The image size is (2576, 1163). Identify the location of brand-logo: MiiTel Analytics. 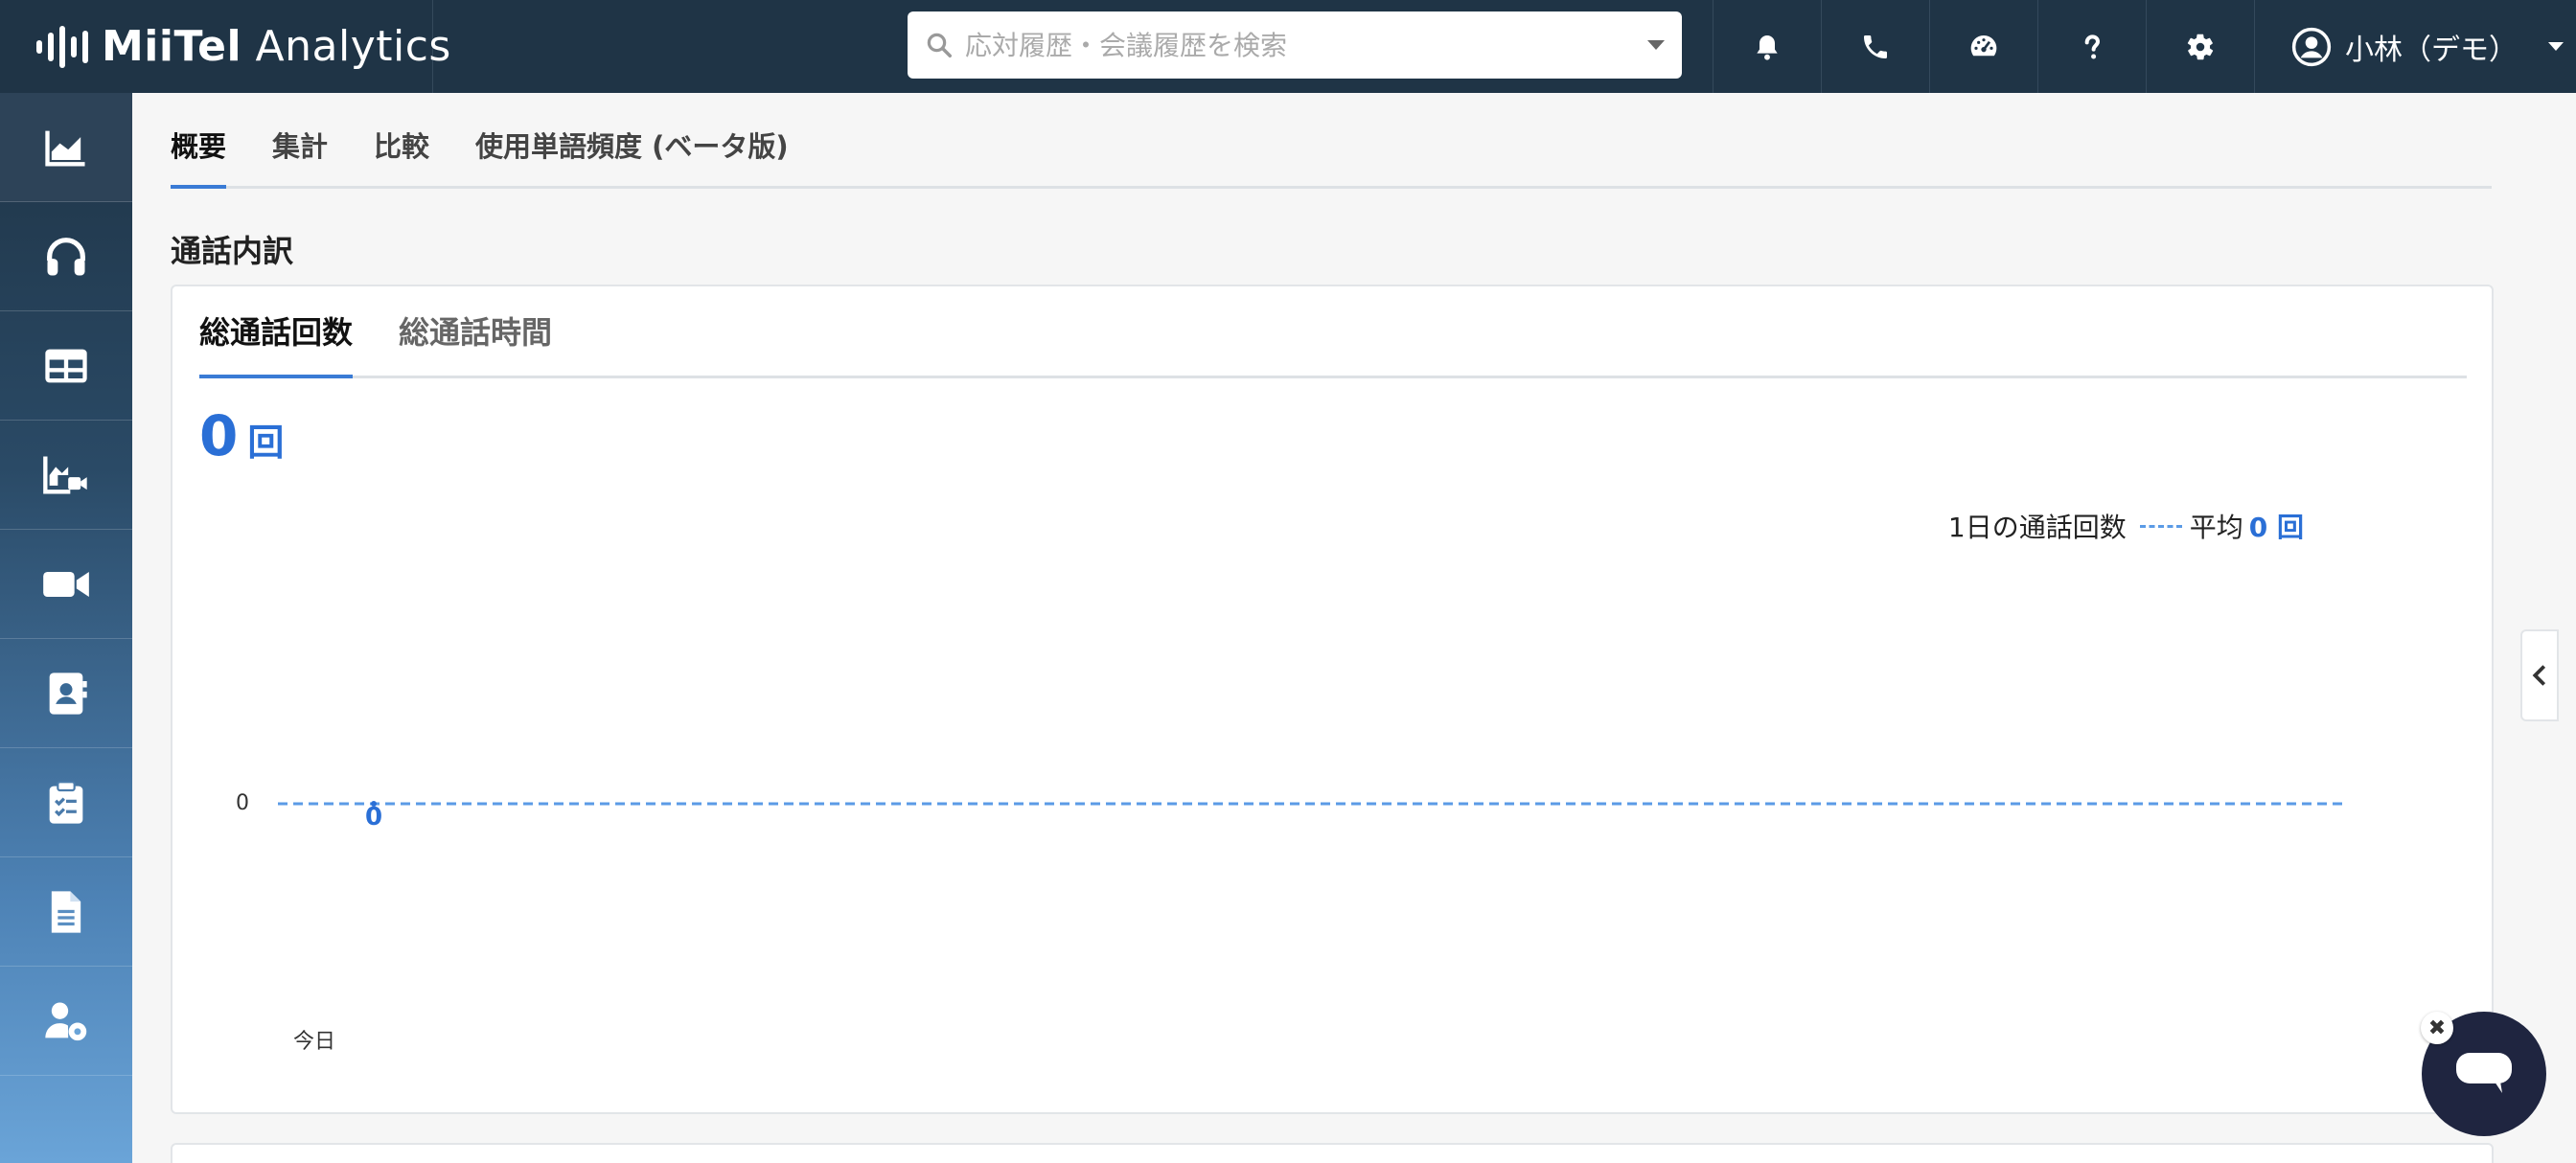
(225, 46).